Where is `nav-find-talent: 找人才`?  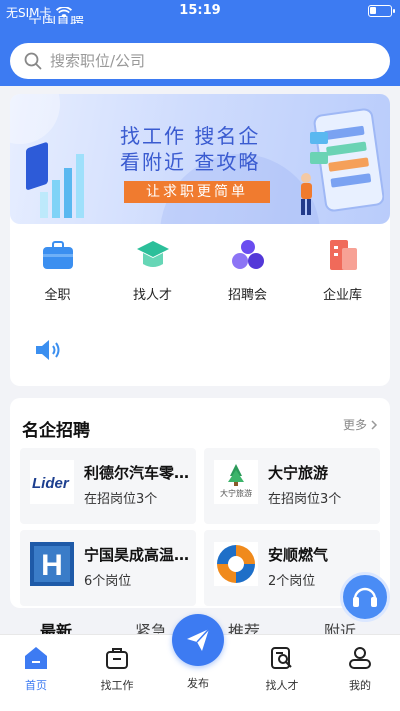 nav-find-talent: 找人才 is located at coordinates (282, 669).